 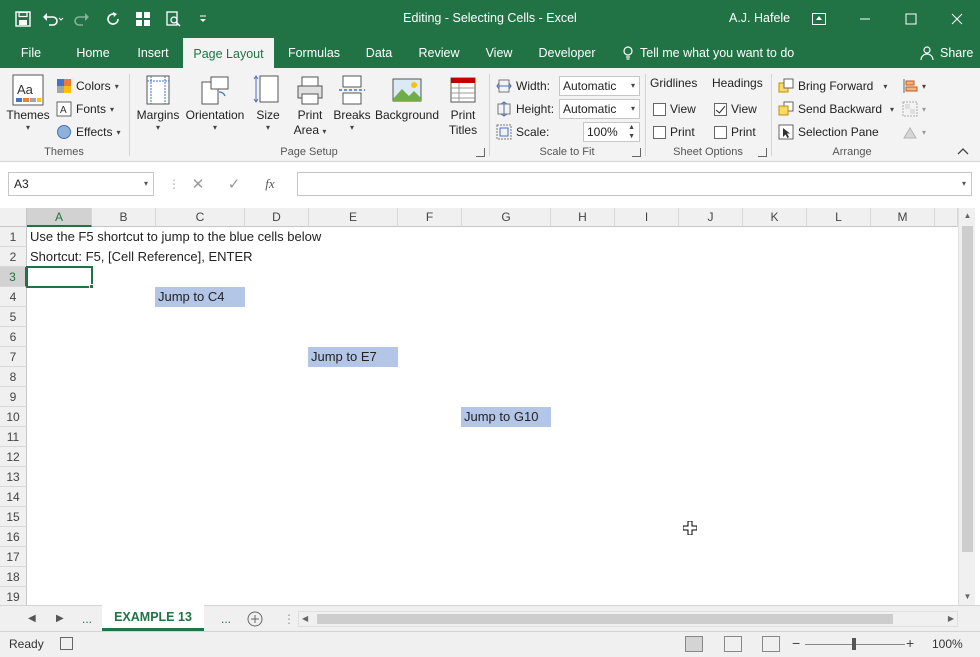 What do you see at coordinates (66, 643) in the screenshot?
I see `macro-recording-icon` at bounding box center [66, 643].